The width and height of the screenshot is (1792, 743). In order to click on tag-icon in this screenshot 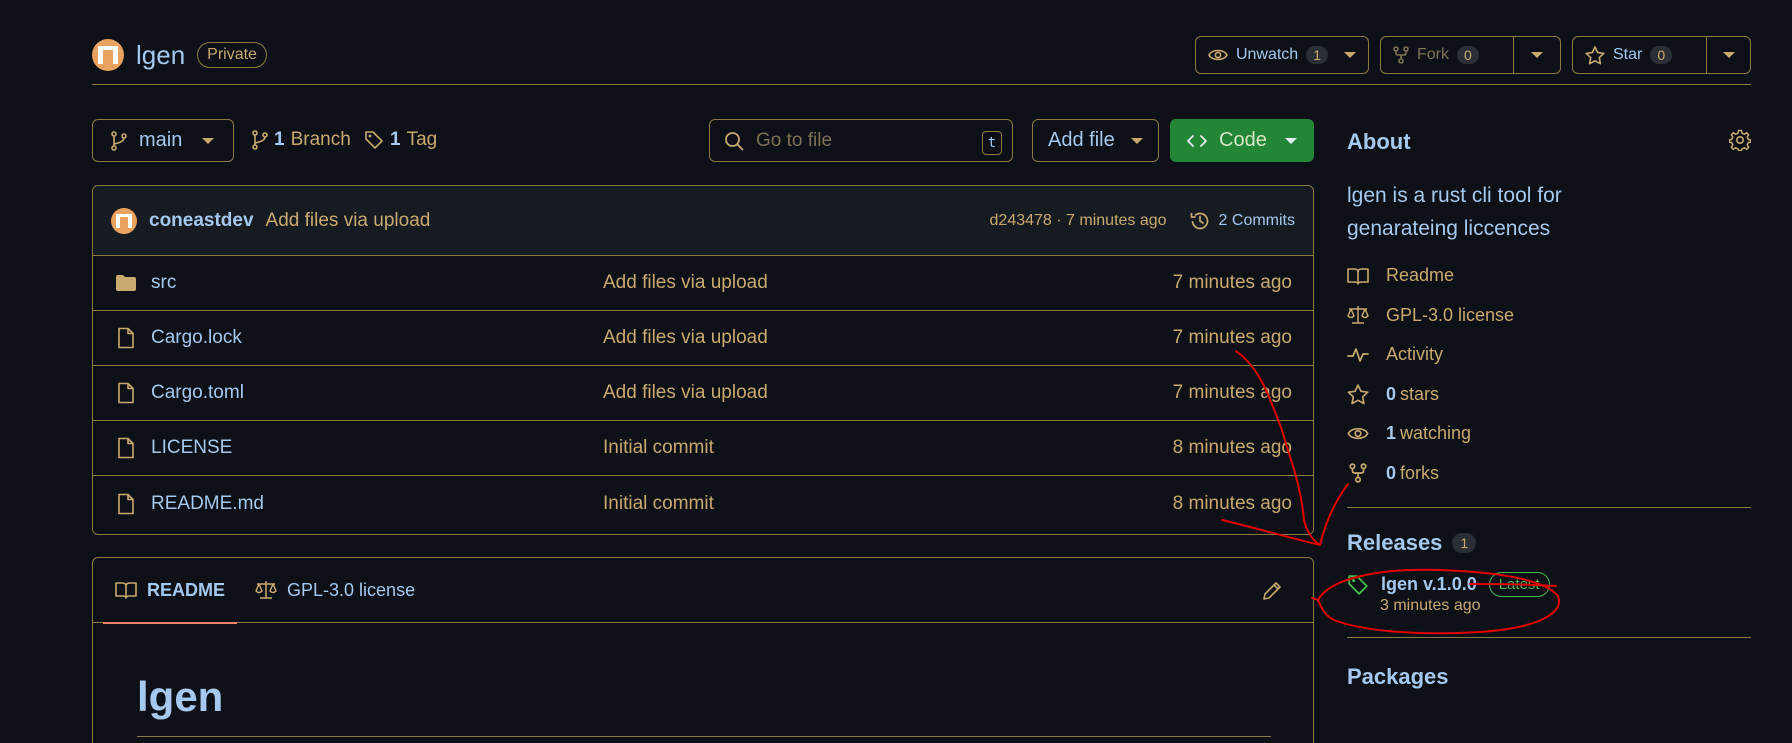, I will do `click(1358, 585)`.